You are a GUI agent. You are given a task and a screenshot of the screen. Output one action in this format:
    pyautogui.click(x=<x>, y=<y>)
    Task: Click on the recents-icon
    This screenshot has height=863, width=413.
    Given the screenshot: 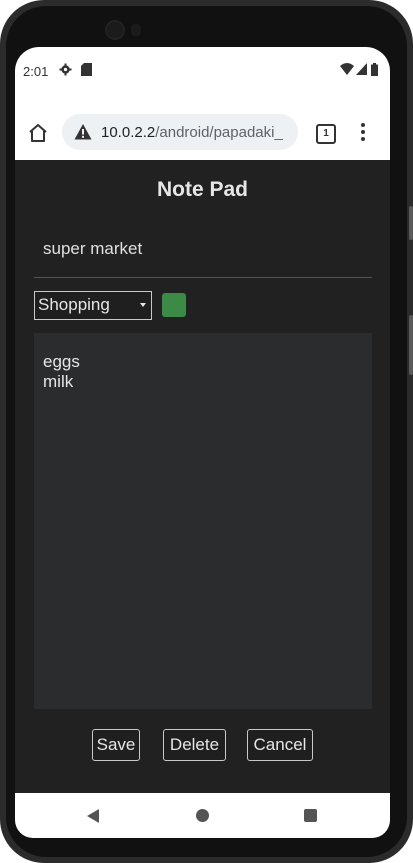 What is the action you would take?
    pyautogui.click(x=310, y=815)
    